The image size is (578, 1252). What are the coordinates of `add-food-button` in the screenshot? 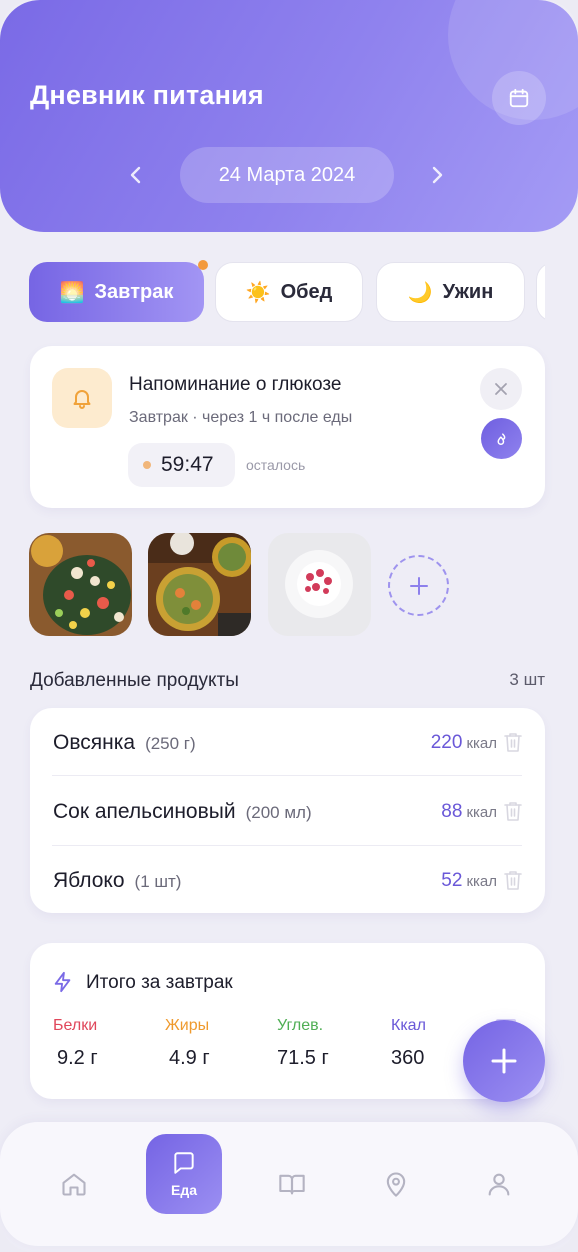 It's located at (504, 1061).